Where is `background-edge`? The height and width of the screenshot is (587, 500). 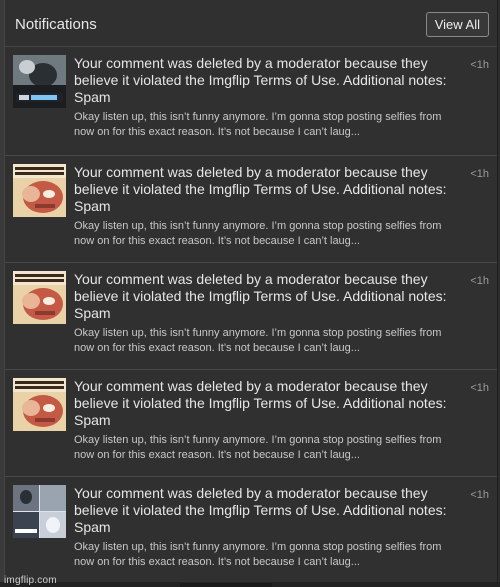
background-edge is located at coordinates (226, 585).